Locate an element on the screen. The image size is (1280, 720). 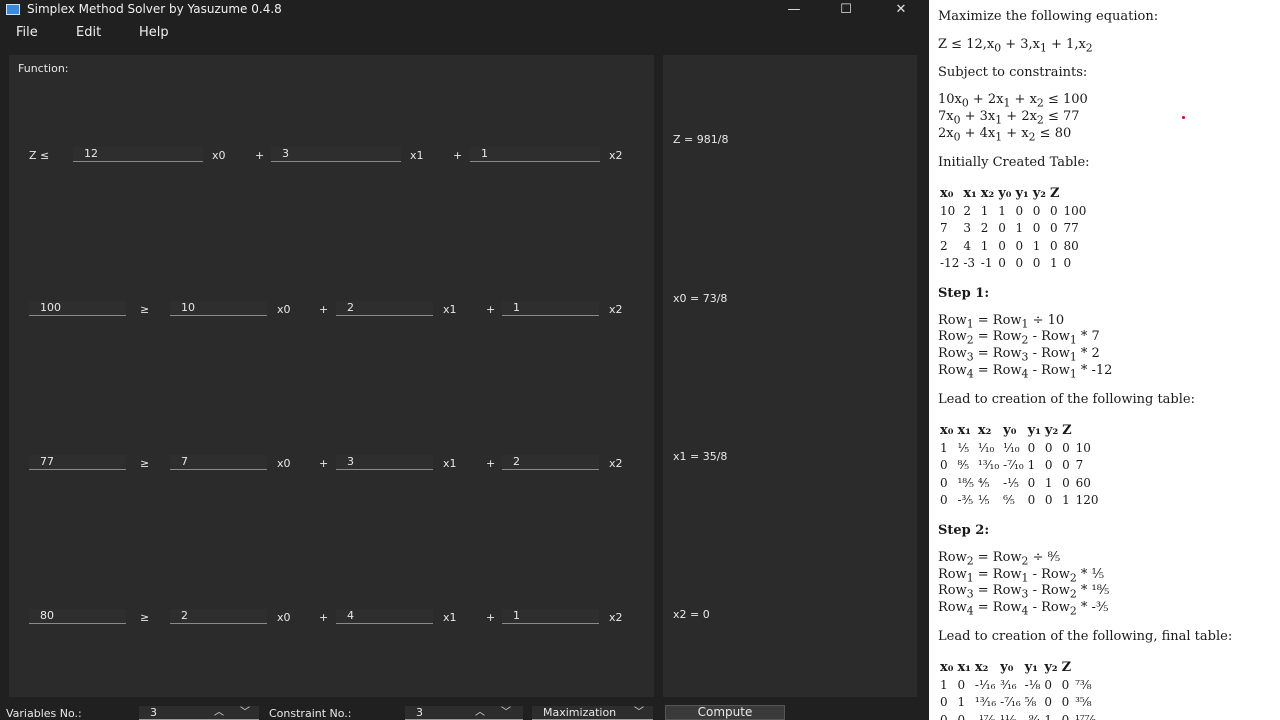
objective-coef-x2-input: 1 is located at coordinates (535, 154).